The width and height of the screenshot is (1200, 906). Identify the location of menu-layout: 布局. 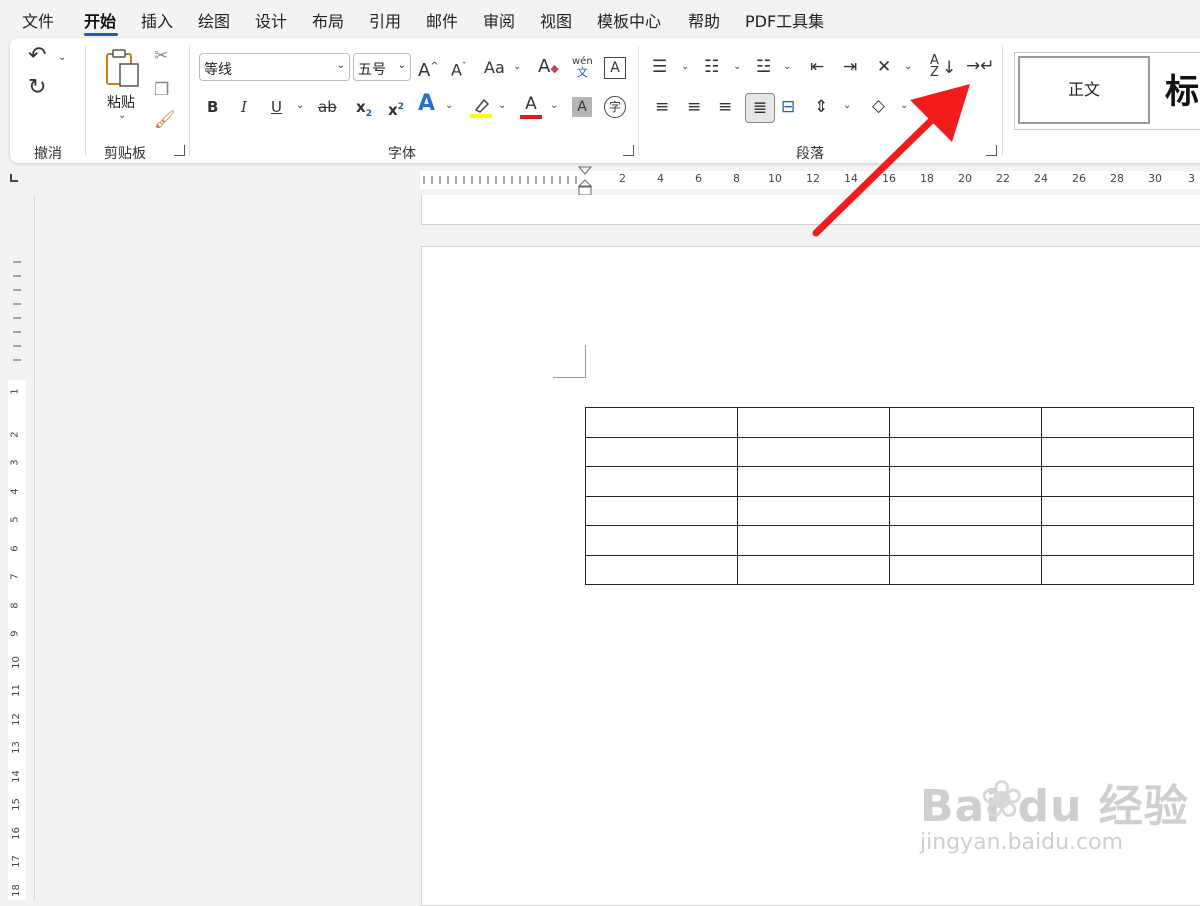
(328, 20).